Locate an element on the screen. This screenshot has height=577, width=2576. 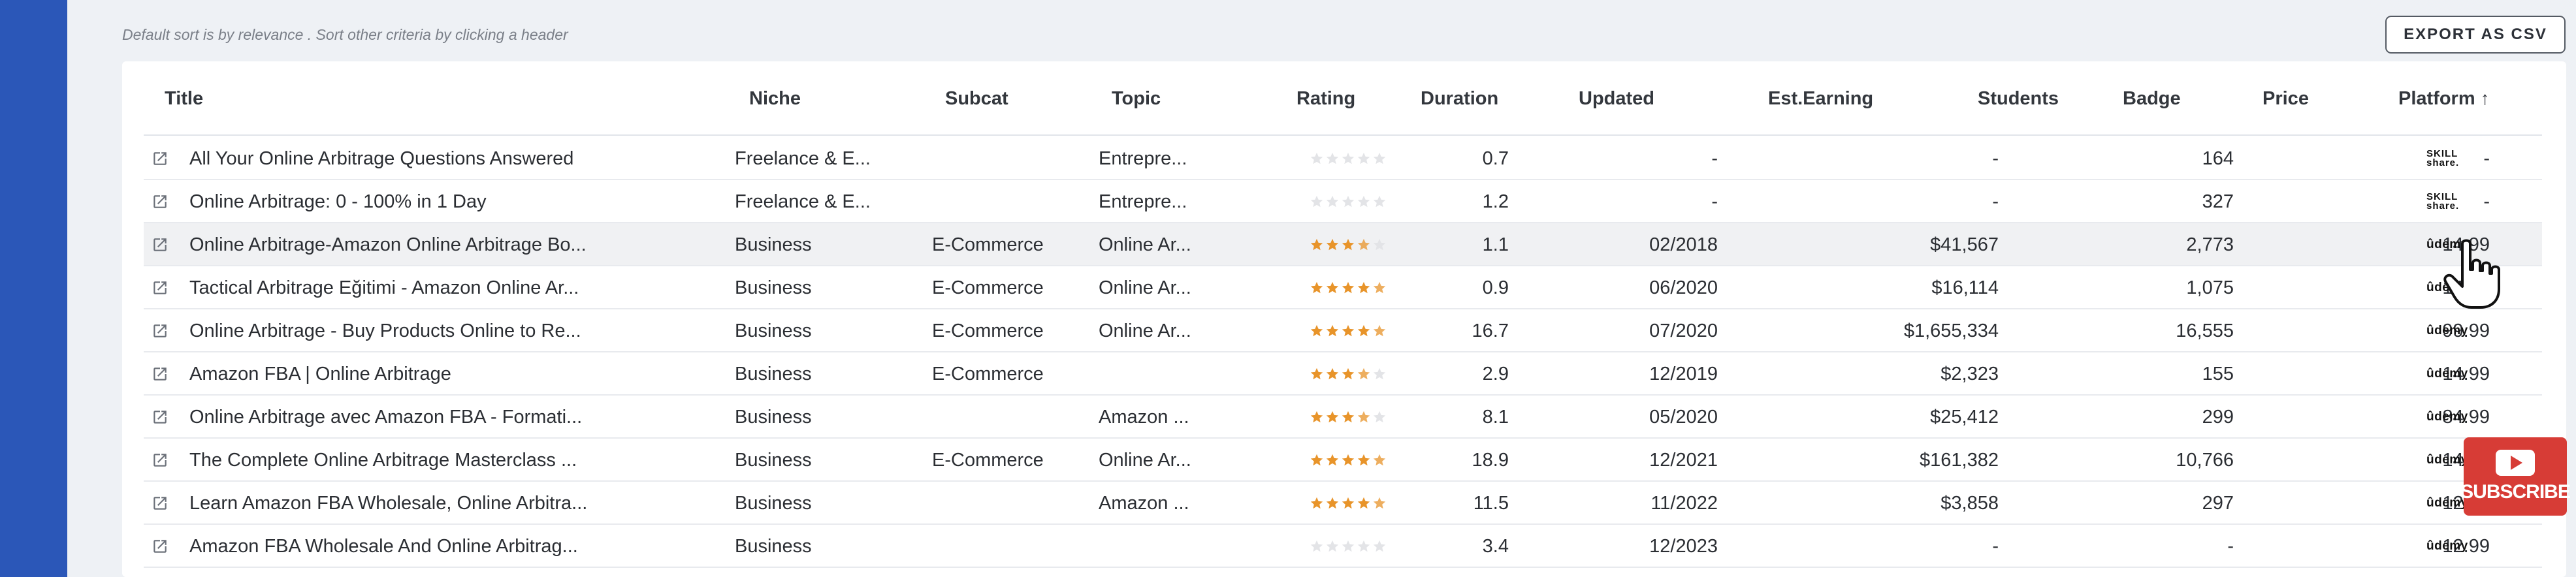
cell-earning: $3,858 is located at coordinates (1969, 503).